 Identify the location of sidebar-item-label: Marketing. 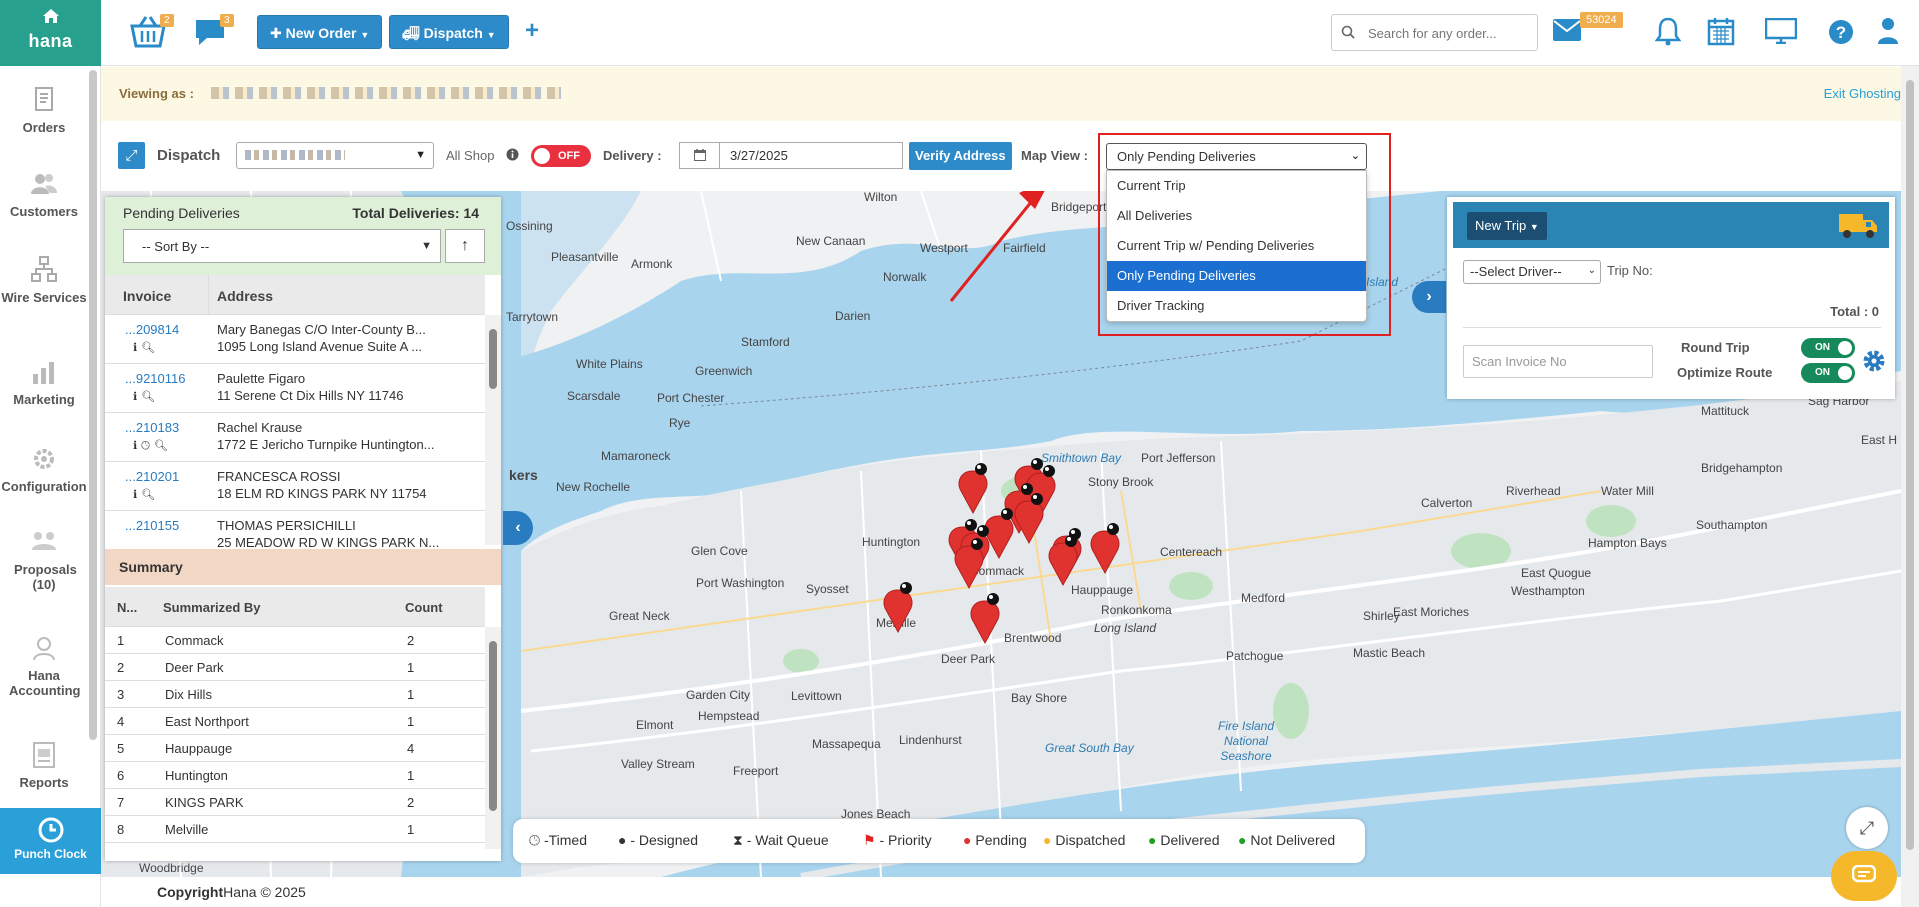
(44, 399).